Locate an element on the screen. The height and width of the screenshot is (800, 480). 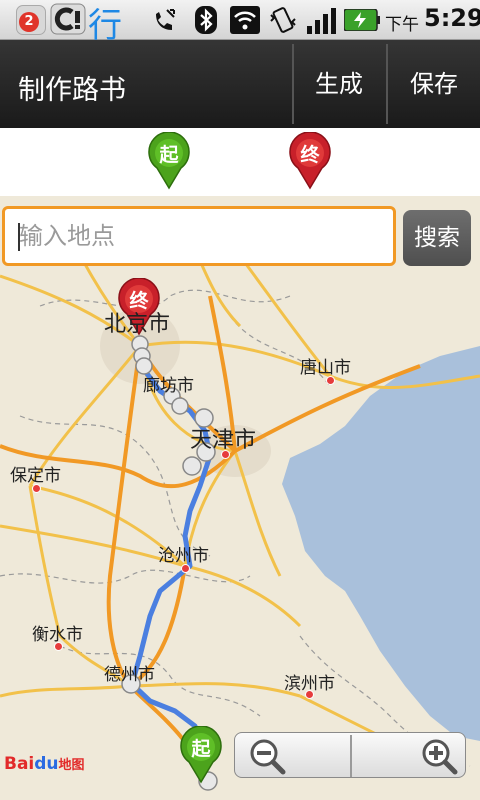
city-label-cangzhou: 沧州市 is located at coordinates (183, 556).